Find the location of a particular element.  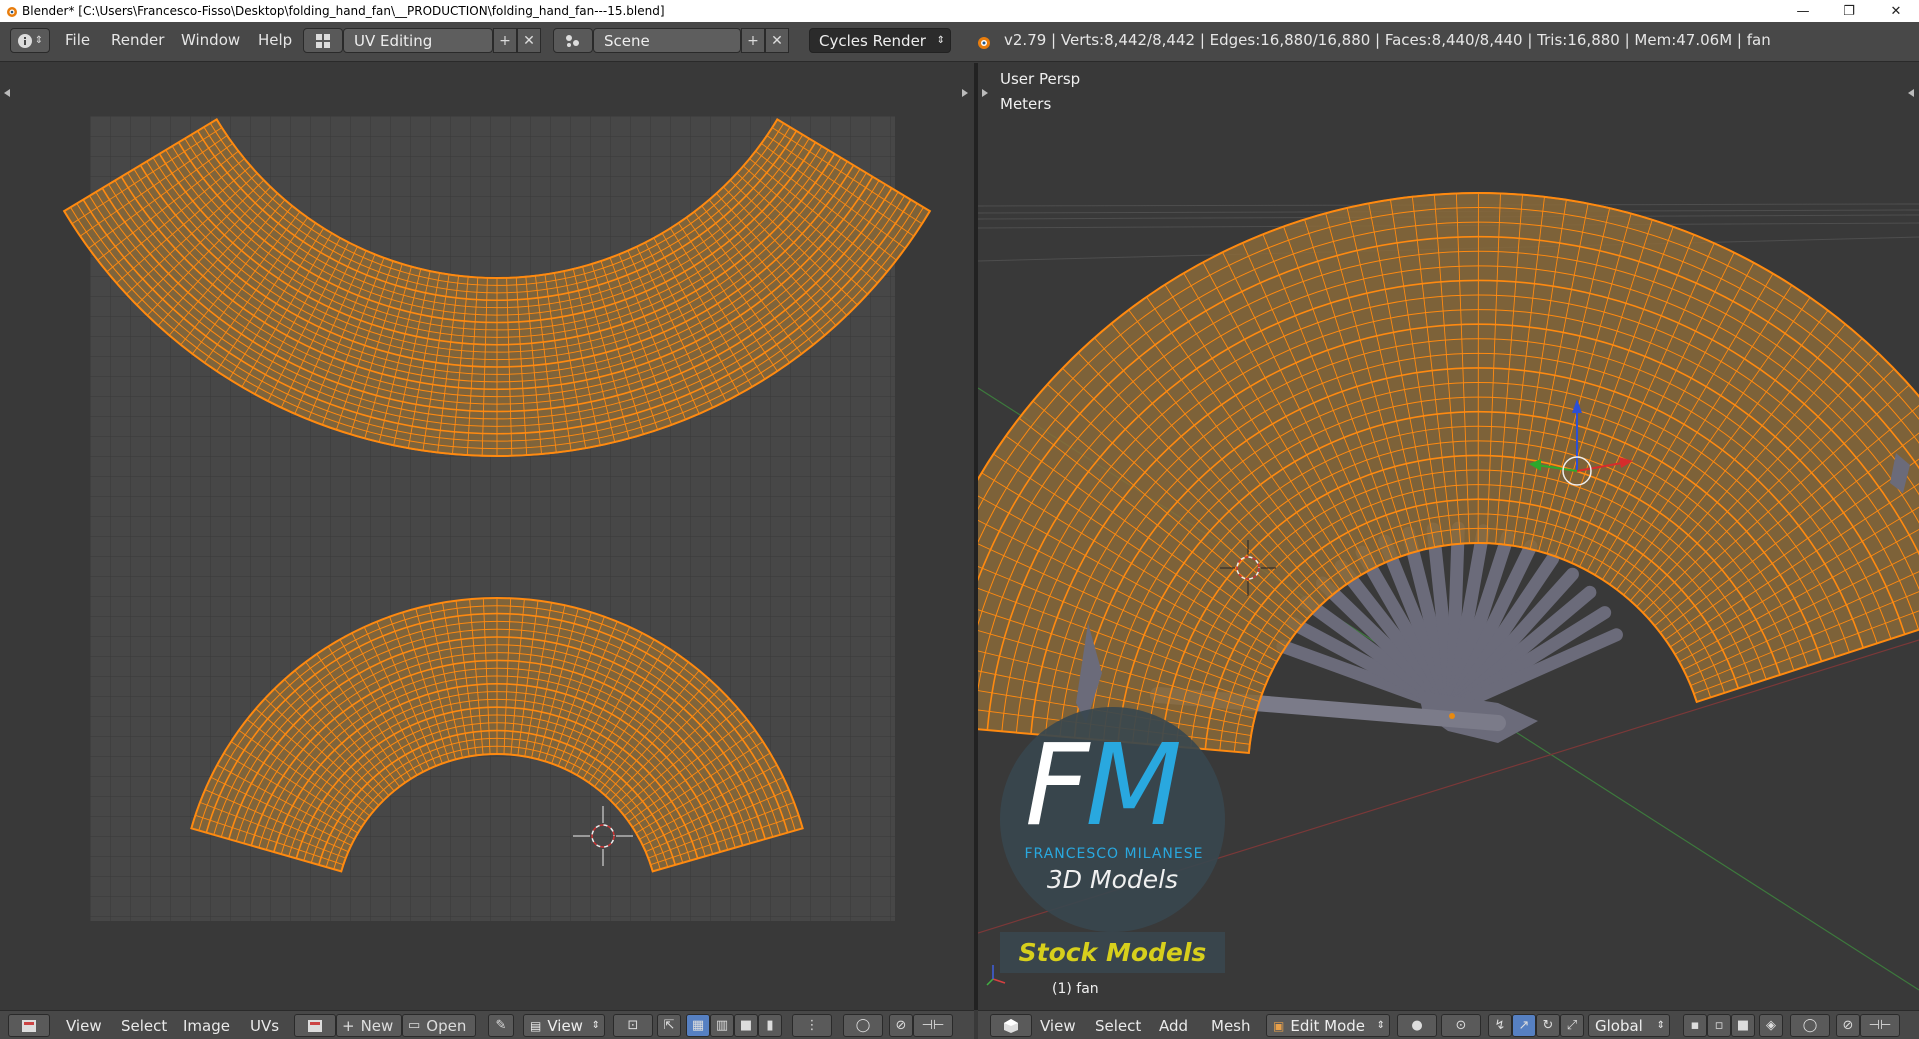

minimize-button: — is located at coordinates (1803, 11).